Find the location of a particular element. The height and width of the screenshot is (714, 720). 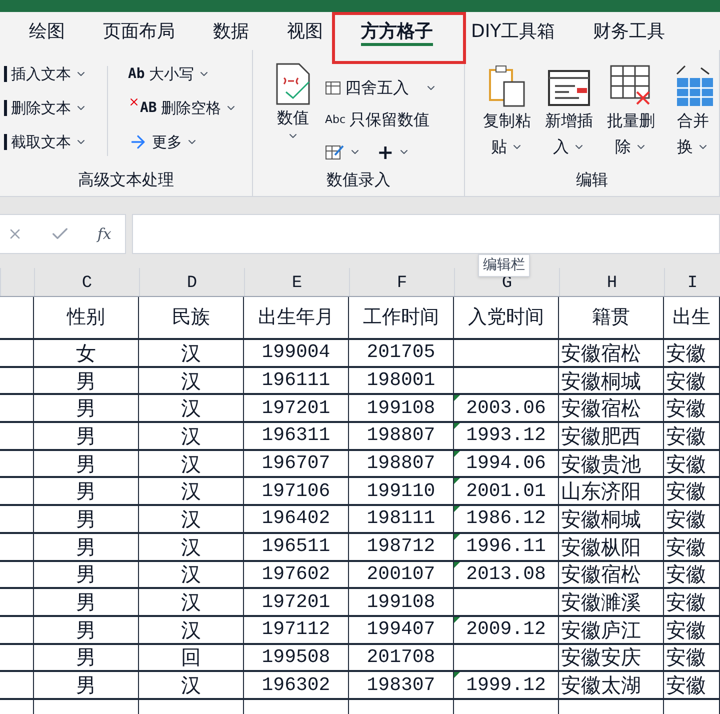

fill-dropdown is located at coordinates (343, 152).